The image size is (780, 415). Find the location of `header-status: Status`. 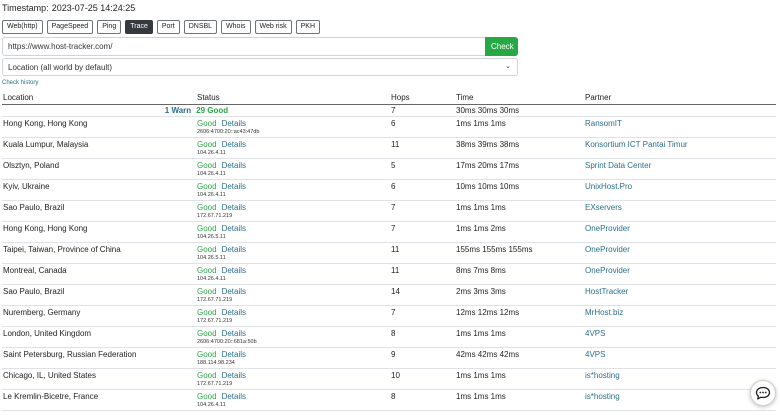

header-status: Status is located at coordinates (293, 98).